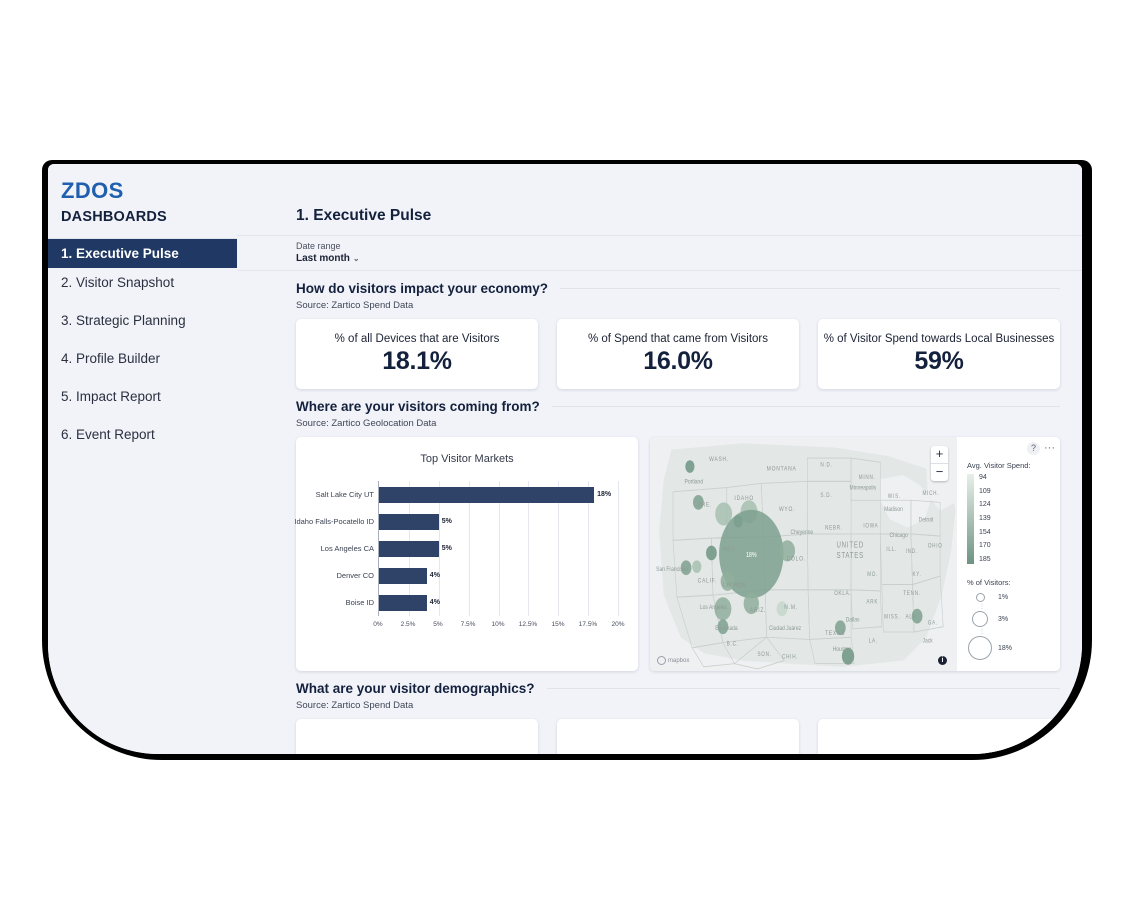  What do you see at coordinates (356, 258) in the screenshot?
I see `chevron-down-icon: ⌄` at bounding box center [356, 258].